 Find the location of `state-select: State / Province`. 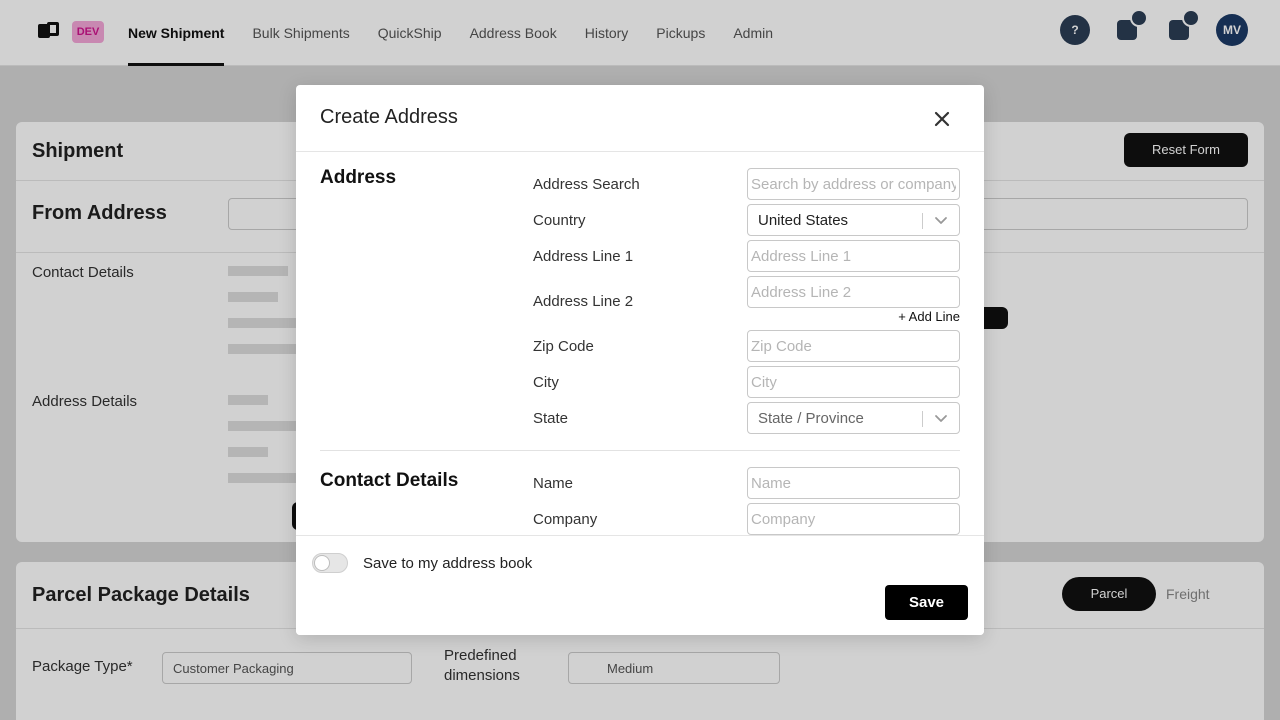

state-select: State / Province is located at coordinates (853, 418).